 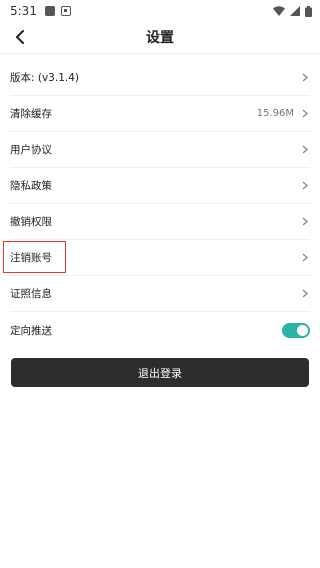 I want to click on settings-item-label: 证照信息, so click(x=31, y=294).